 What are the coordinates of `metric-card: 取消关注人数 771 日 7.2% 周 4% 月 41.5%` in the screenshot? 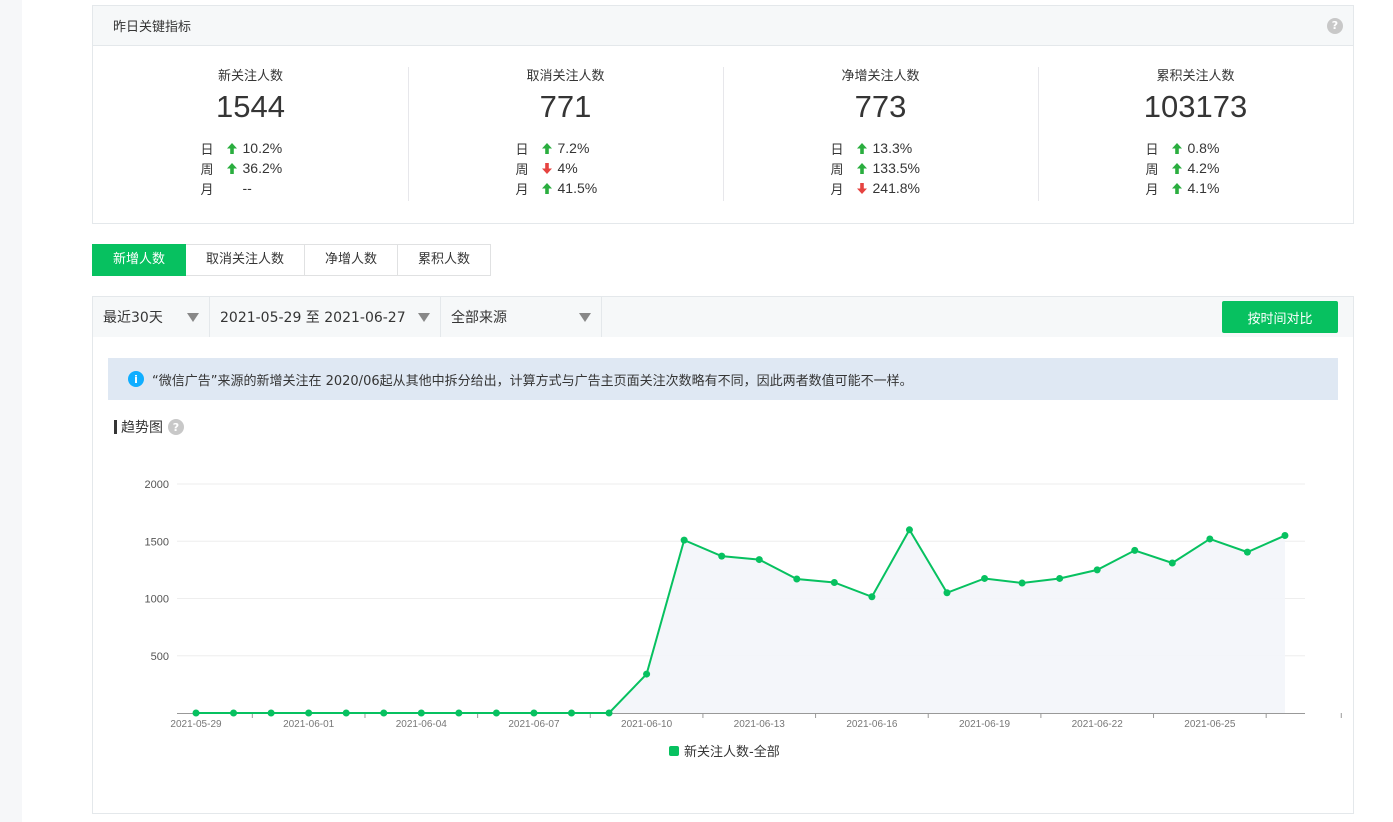 It's located at (565, 145).